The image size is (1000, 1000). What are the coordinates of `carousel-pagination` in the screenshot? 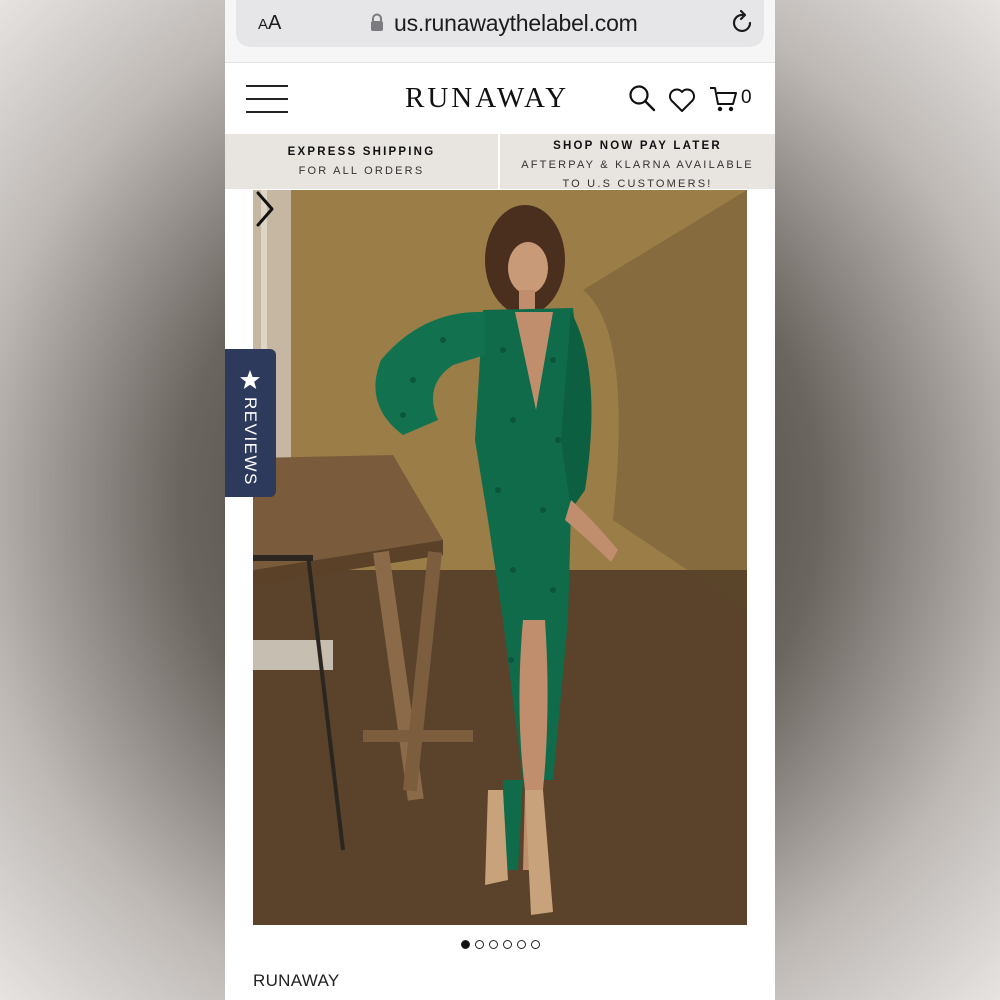 It's located at (500, 946).